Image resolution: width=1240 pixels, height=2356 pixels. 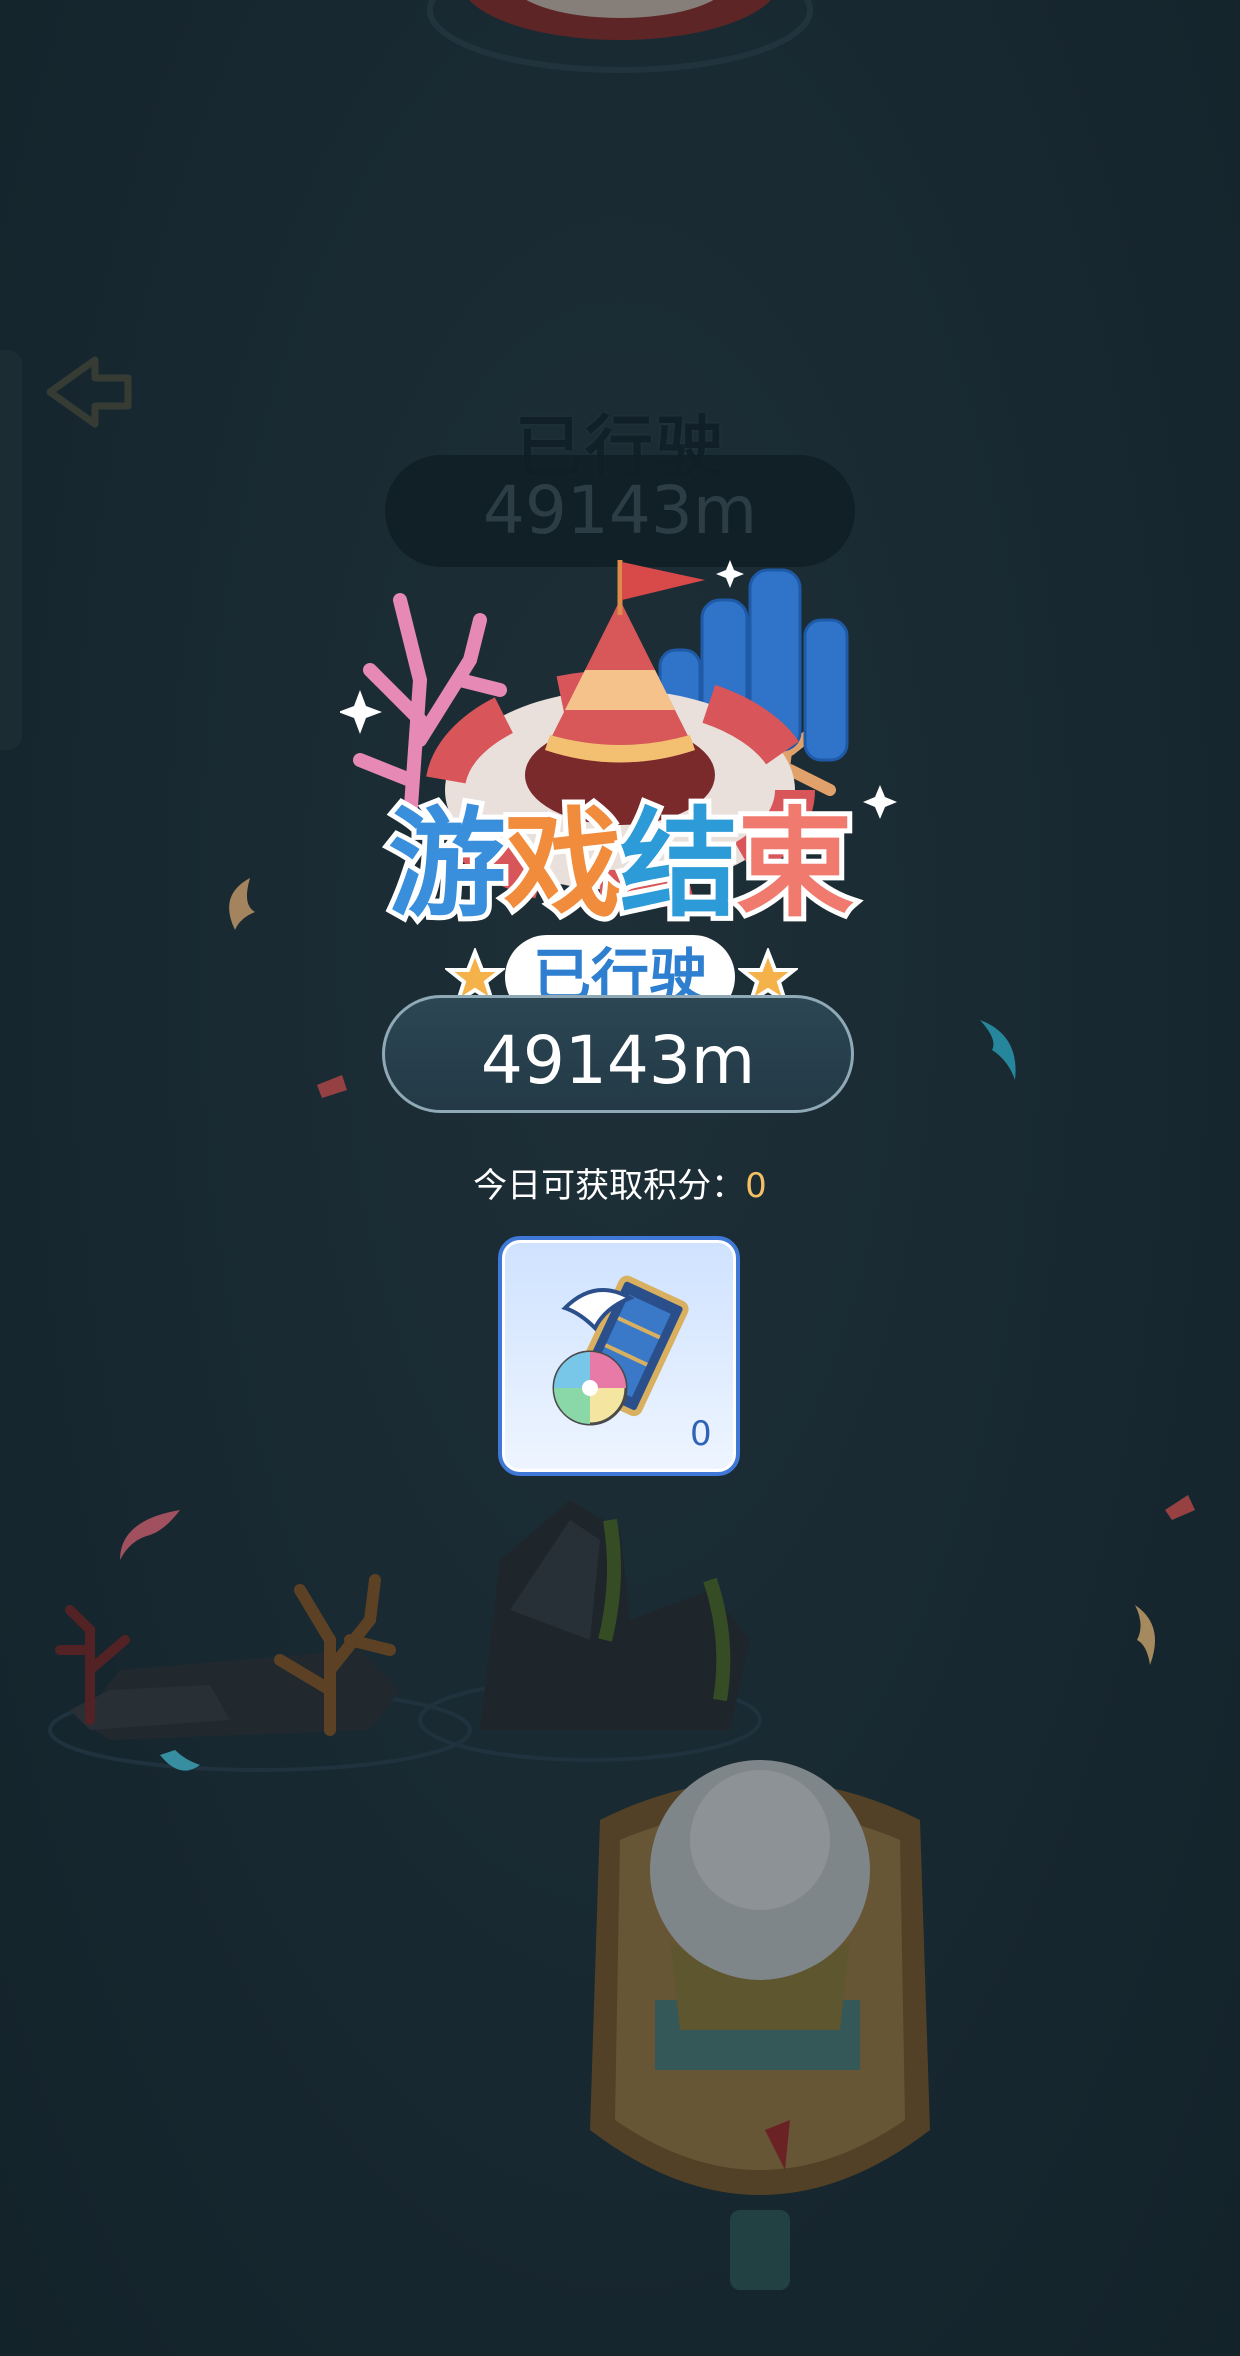 I want to click on distance-value: 49143m, so click(x=618, y=1060).